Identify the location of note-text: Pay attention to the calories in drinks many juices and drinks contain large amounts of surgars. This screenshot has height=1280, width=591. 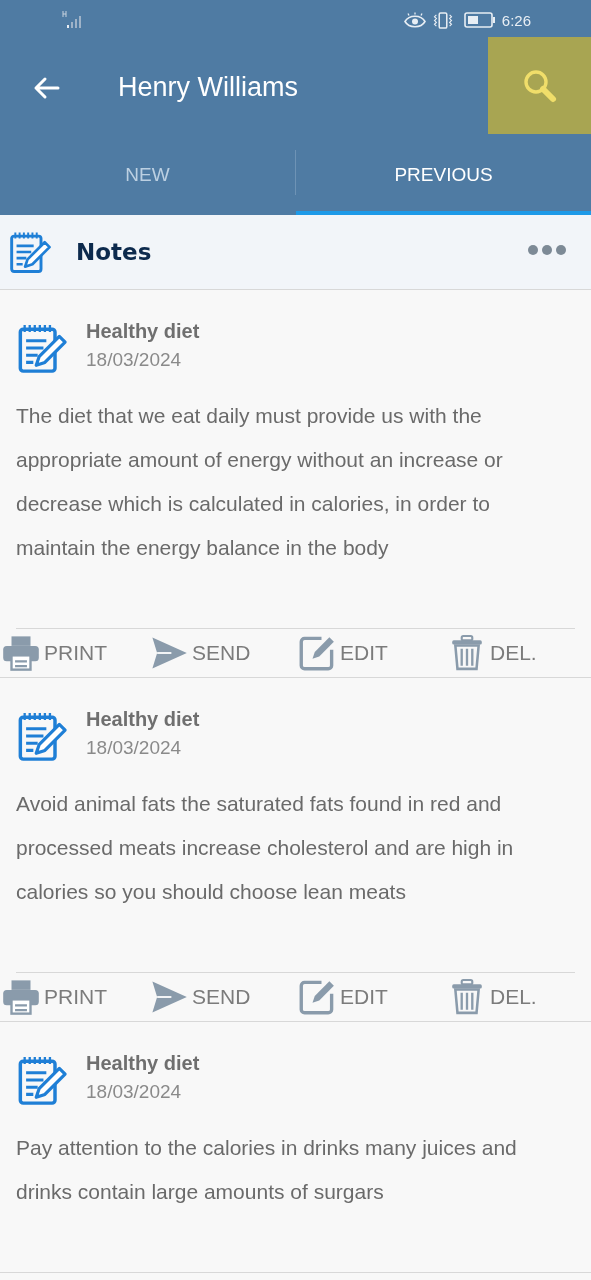
(267, 1170).